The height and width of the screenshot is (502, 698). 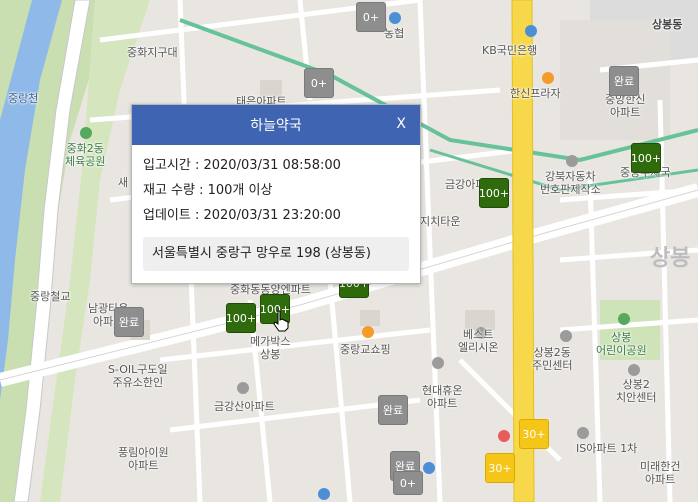 I want to click on subway-pin-icon, so click(x=504, y=436).